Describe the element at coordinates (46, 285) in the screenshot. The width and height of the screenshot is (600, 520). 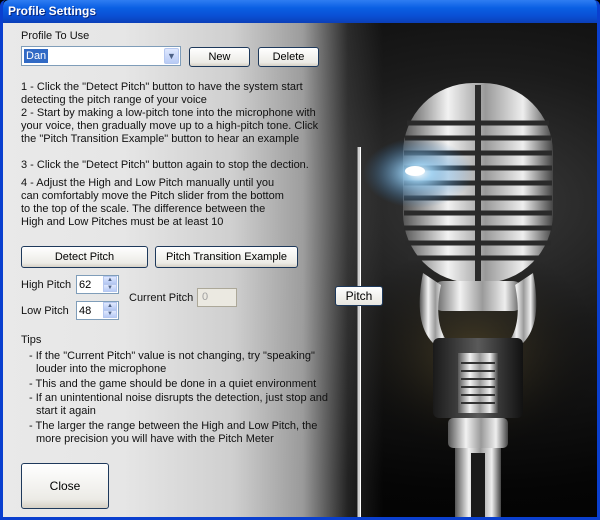
I see `high-pitch-label: High Pitch` at that location.